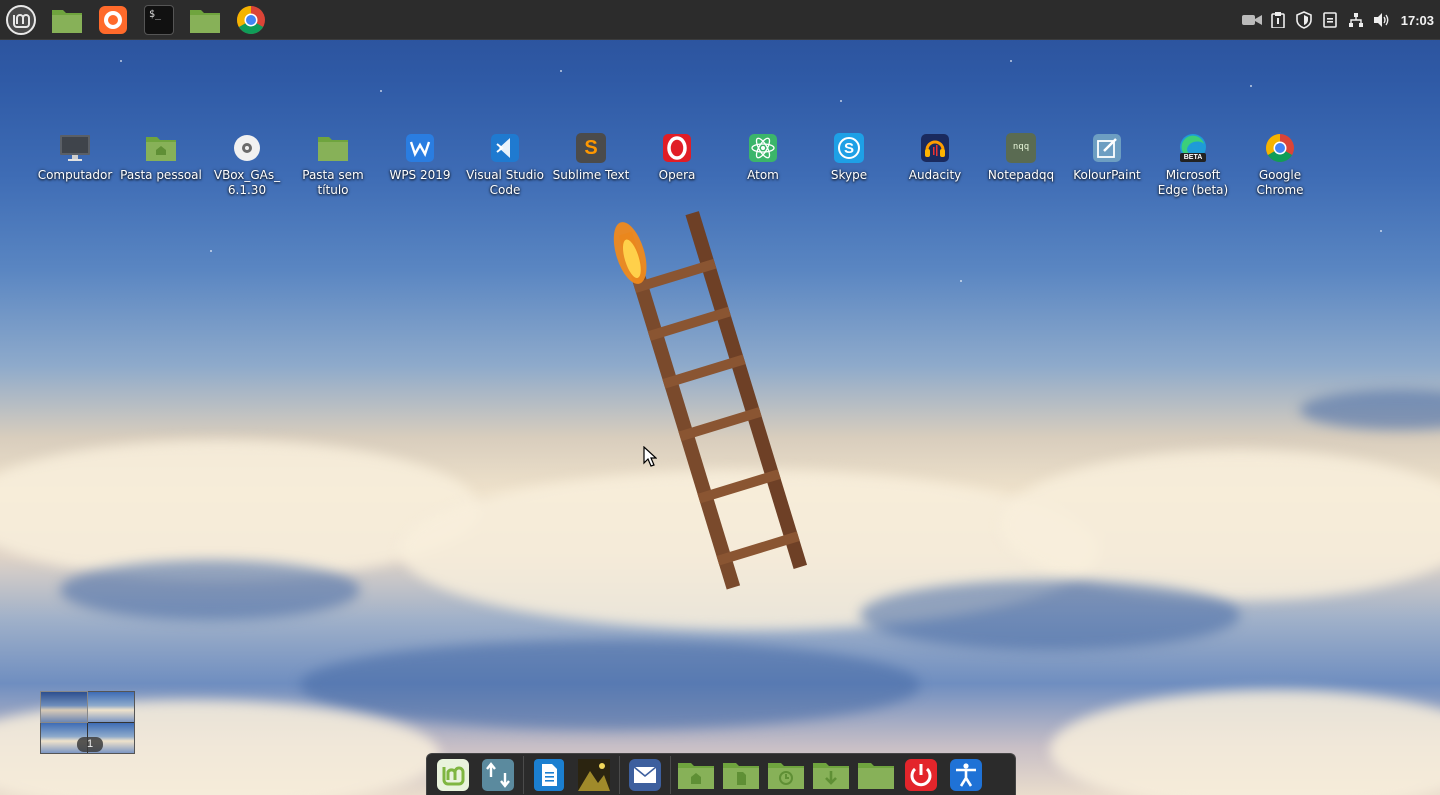 This screenshot has width=1440, height=795. I want to click on desktop-icon-label: Atom, so click(763, 175).